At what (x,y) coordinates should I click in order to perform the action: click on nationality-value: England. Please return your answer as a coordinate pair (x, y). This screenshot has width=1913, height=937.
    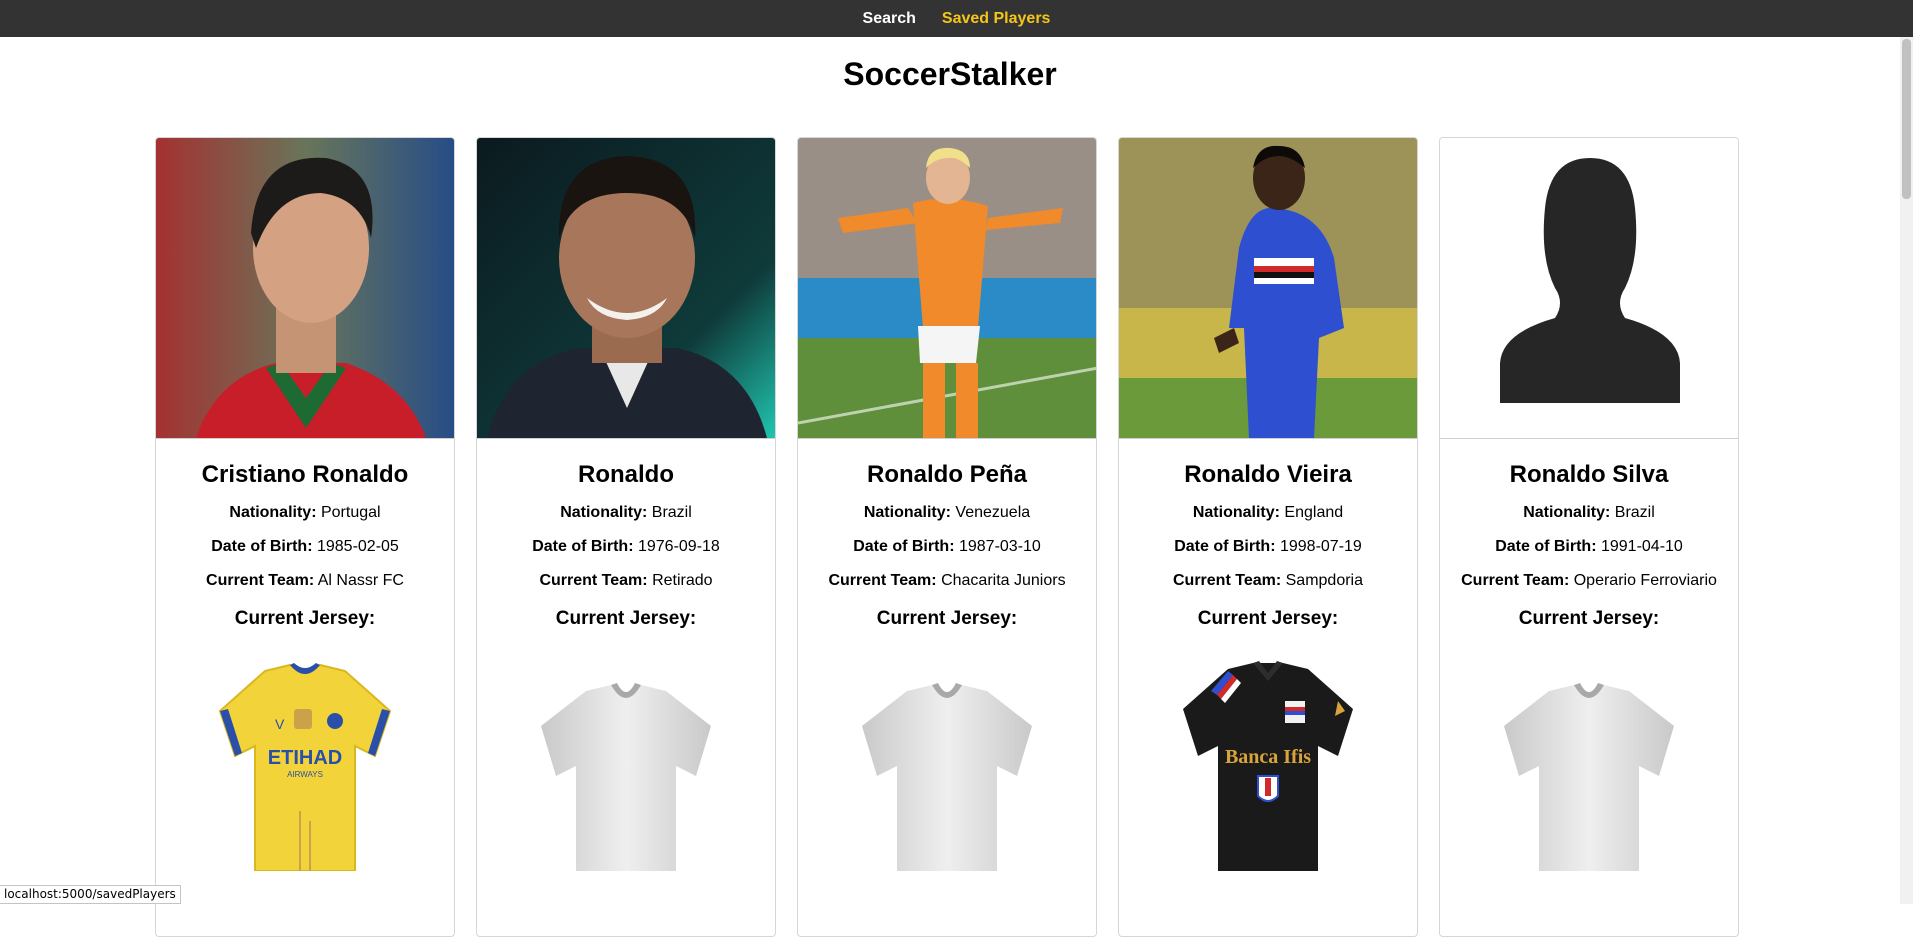
    Looking at the image, I should click on (1313, 512).